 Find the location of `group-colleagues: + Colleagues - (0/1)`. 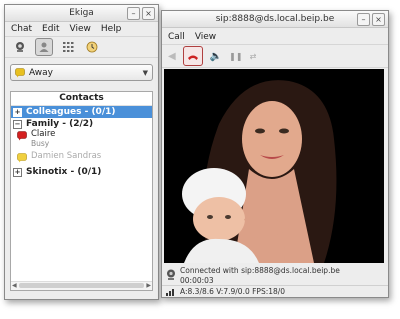

group-colleagues: + Colleagues - (0/1) is located at coordinates (81, 112).